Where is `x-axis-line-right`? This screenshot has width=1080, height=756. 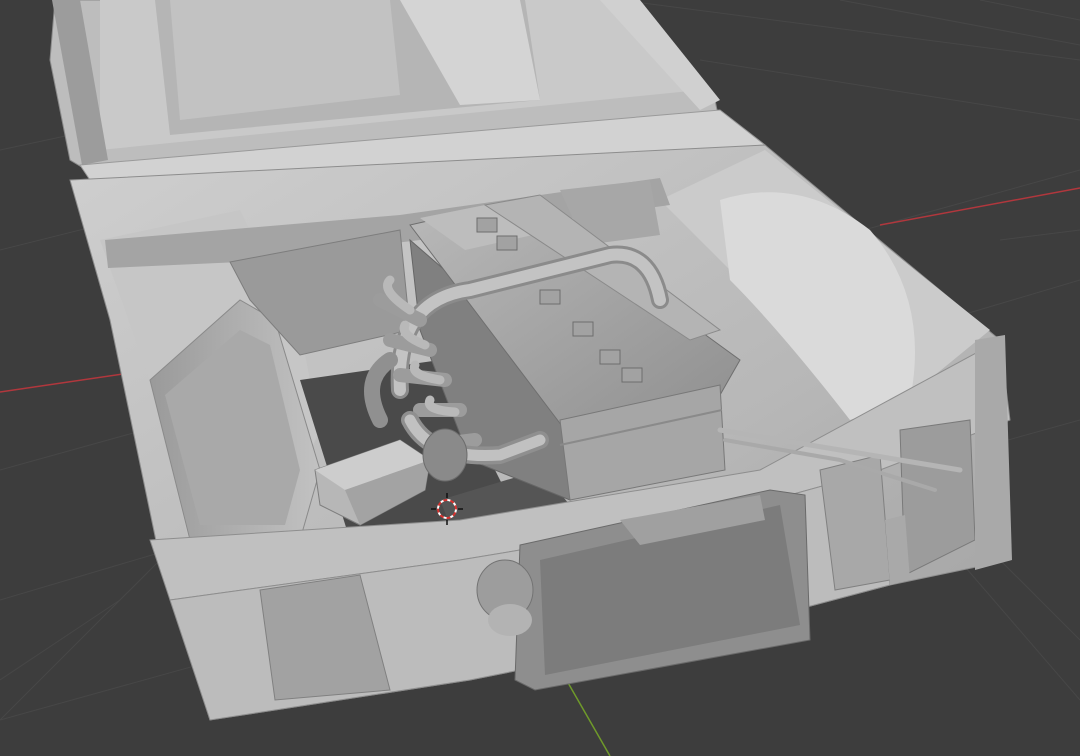
x-axis-line-right is located at coordinates (979, 206).